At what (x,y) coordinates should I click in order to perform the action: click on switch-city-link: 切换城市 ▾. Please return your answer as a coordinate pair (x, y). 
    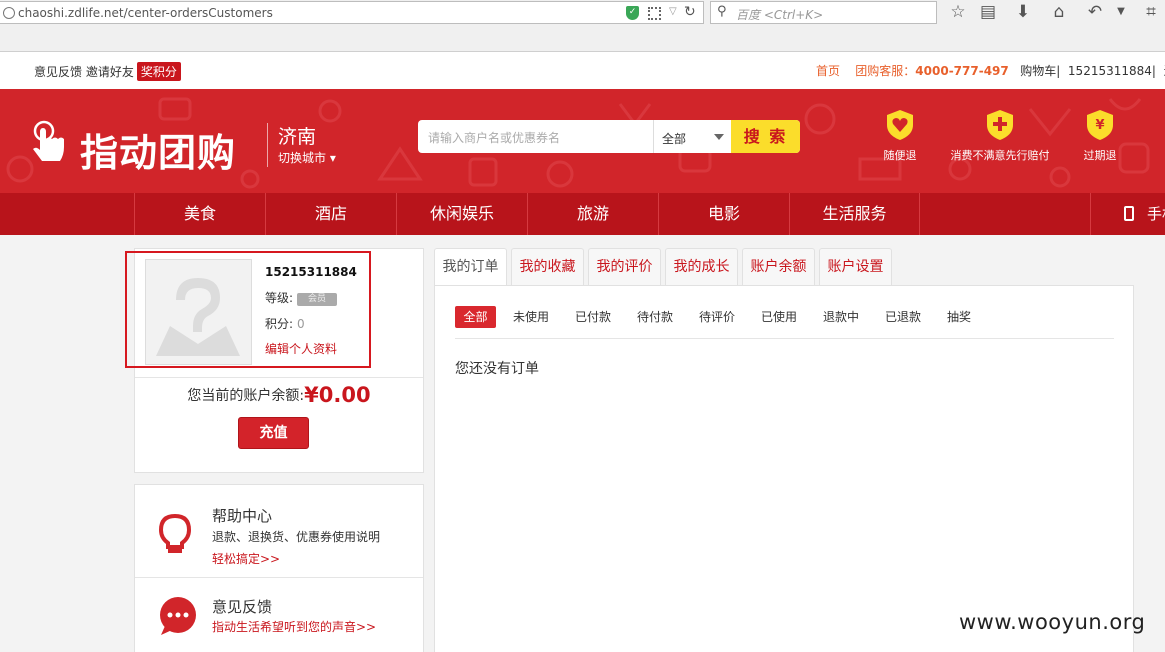
    Looking at the image, I should click on (307, 157).